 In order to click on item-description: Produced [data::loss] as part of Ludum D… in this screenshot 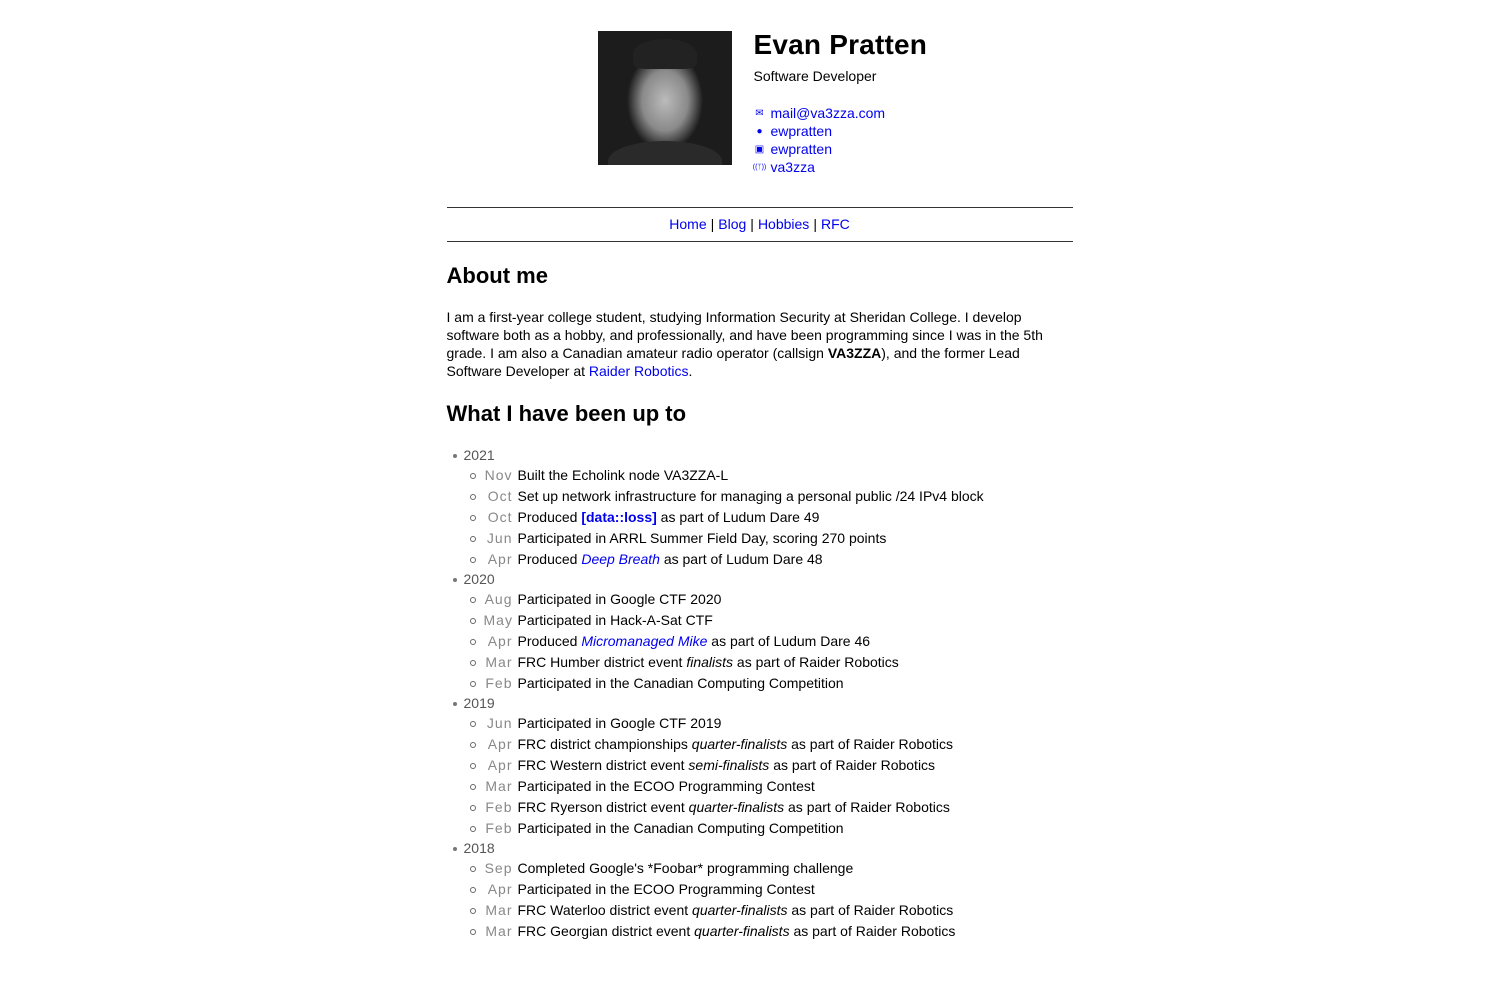, I will do `click(669, 517)`.